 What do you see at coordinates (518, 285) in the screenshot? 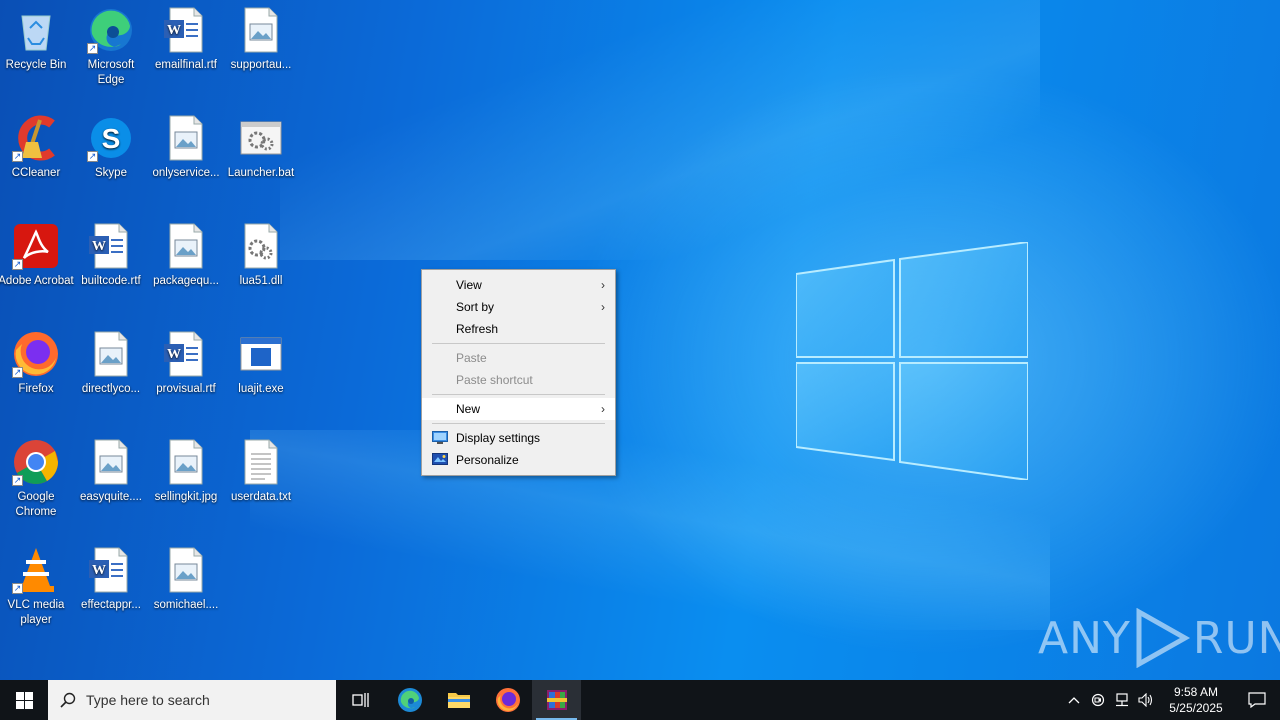
I see `menu-item-view: View ›` at bounding box center [518, 285].